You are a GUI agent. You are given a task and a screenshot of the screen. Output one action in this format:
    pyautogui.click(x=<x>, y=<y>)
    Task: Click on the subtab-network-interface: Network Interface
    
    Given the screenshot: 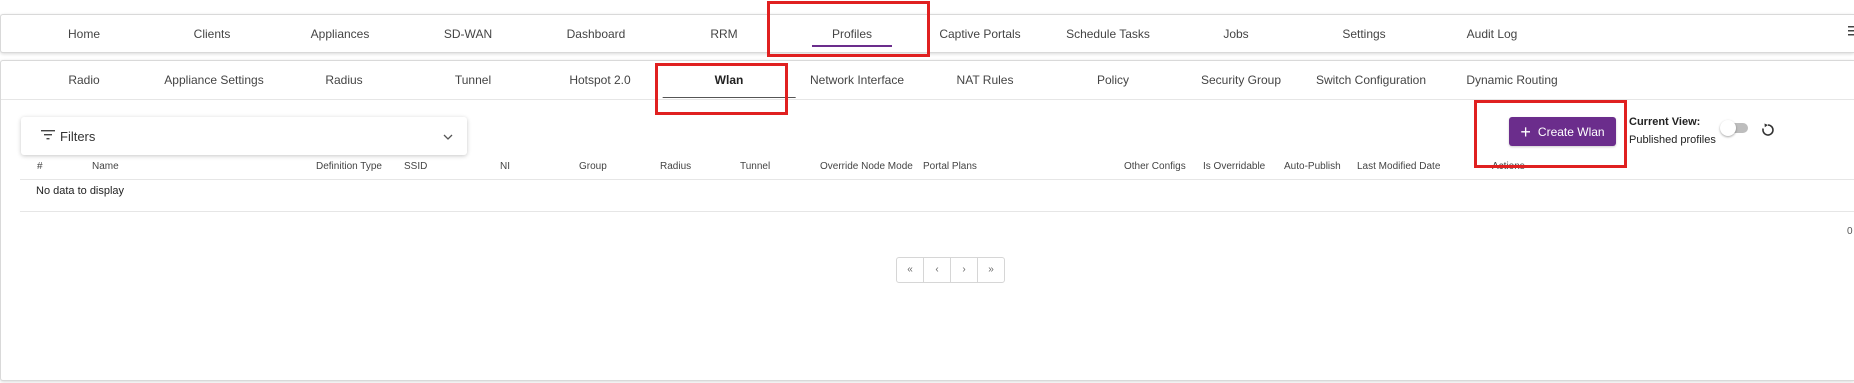 What is the action you would take?
    pyautogui.click(x=857, y=80)
    